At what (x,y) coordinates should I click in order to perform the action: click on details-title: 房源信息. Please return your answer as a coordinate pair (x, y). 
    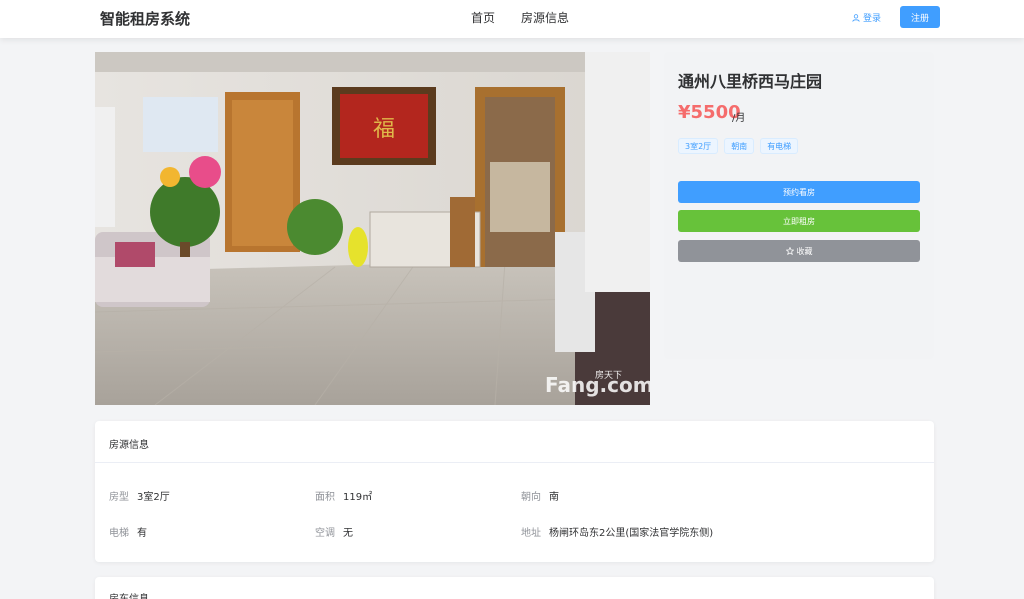
    Looking at the image, I should click on (514, 442).